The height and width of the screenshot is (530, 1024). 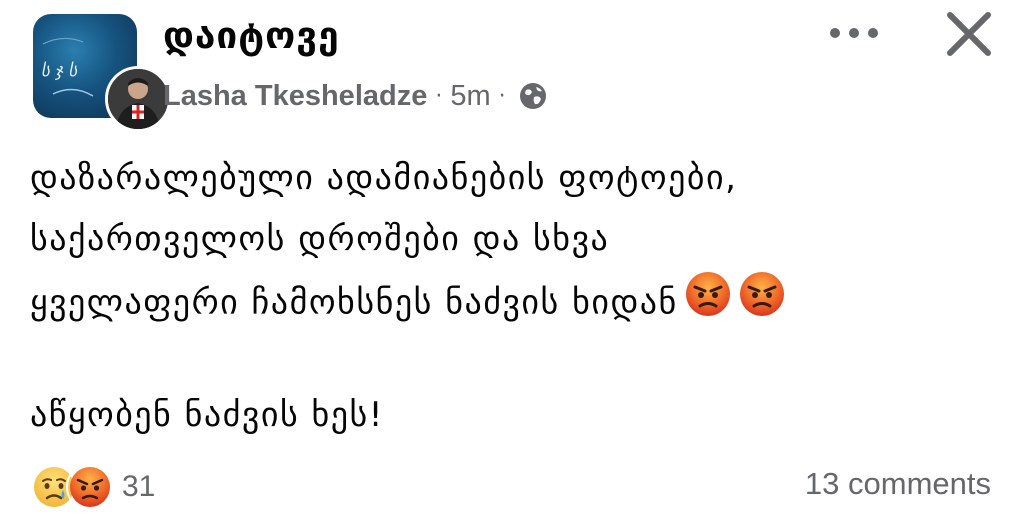 What do you see at coordinates (854, 33) in the screenshot?
I see `more-options-icon` at bounding box center [854, 33].